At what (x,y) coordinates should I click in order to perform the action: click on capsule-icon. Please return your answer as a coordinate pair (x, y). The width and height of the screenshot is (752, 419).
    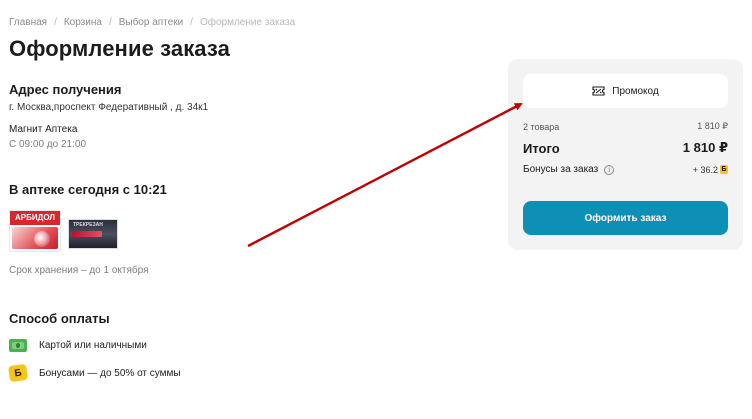
    Looking at the image, I should click on (42, 239).